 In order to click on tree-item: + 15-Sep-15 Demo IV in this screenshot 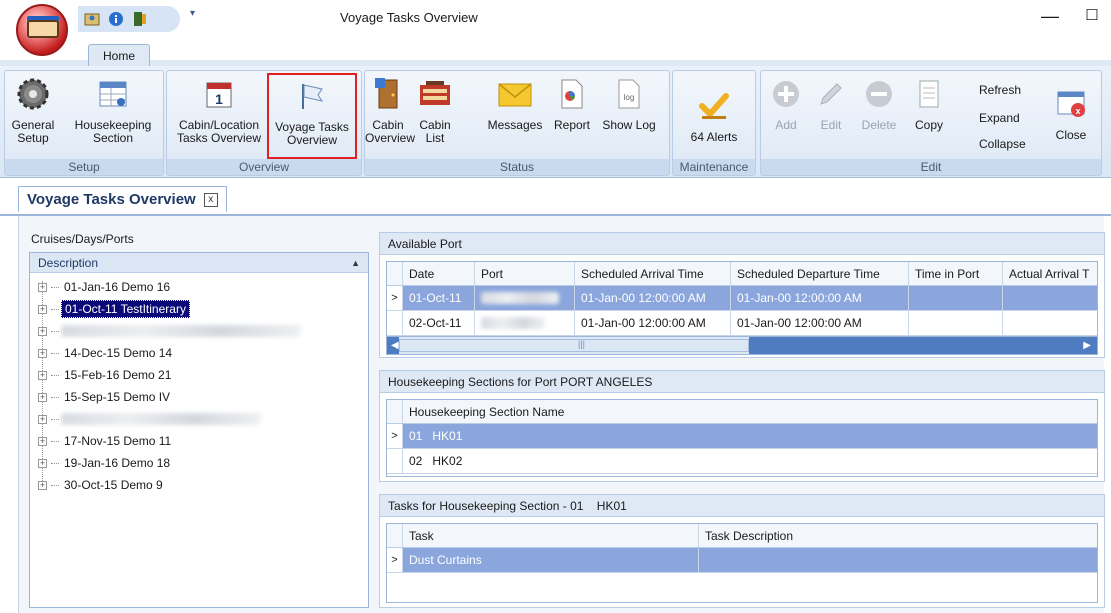, I will do `click(199, 397)`.